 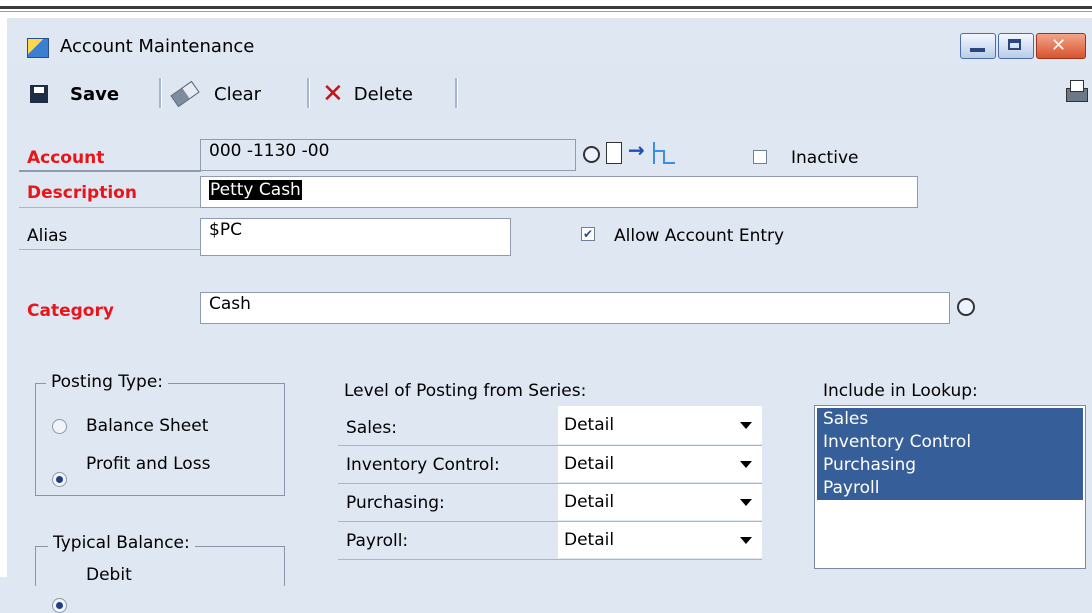 I want to click on balance-sheet-radio, so click(x=59, y=426).